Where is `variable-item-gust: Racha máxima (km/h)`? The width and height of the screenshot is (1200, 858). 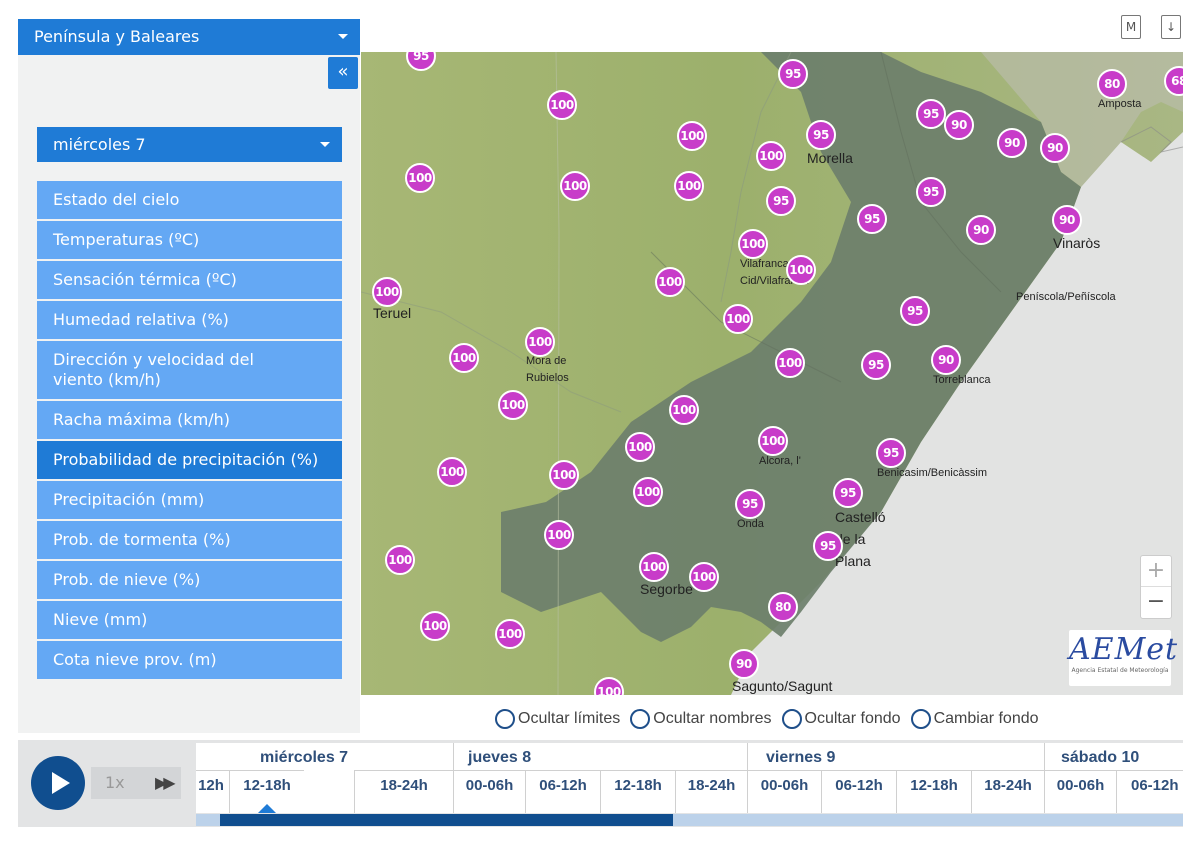 variable-item-gust: Racha máxima (km/h) is located at coordinates (189, 421).